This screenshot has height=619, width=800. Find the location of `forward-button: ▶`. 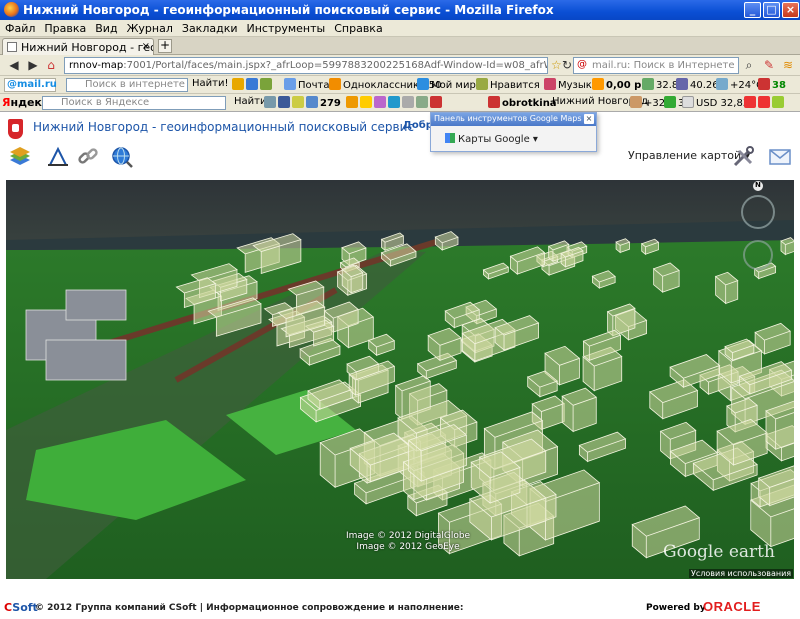

forward-button: ▶ is located at coordinates (33, 65).